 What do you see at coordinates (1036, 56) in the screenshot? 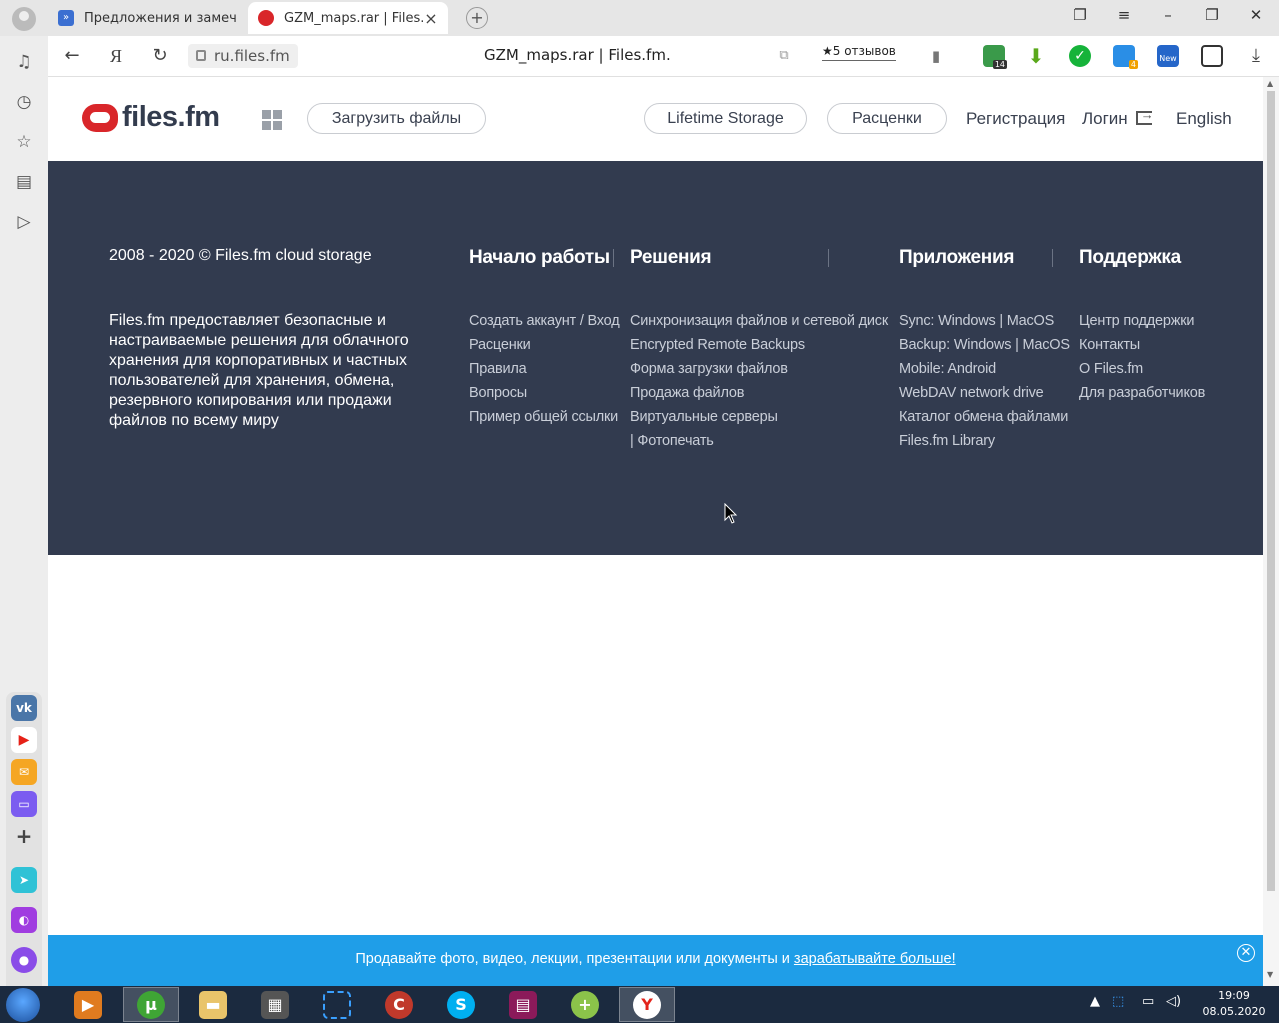
I see `download-extension-icon: ⬇` at bounding box center [1036, 56].